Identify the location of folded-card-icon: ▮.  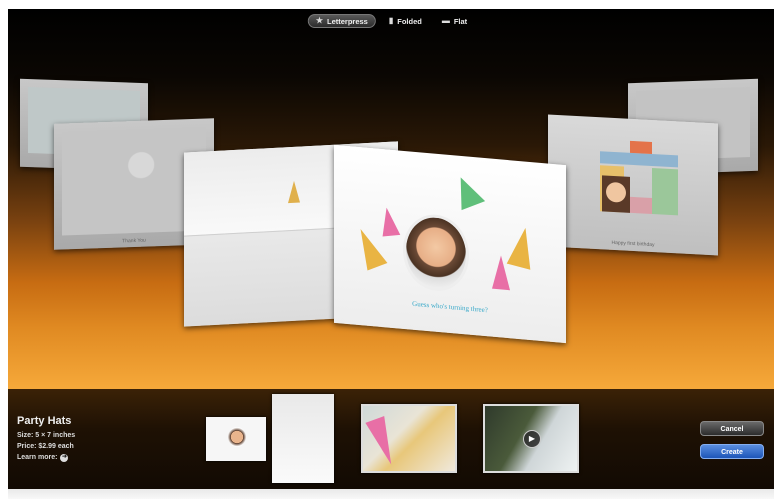
(391, 20).